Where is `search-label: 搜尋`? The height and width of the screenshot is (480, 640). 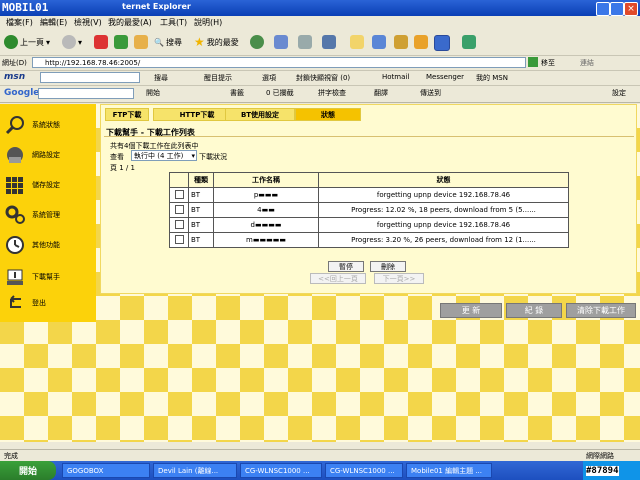 search-label: 搜尋 is located at coordinates (173, 42).